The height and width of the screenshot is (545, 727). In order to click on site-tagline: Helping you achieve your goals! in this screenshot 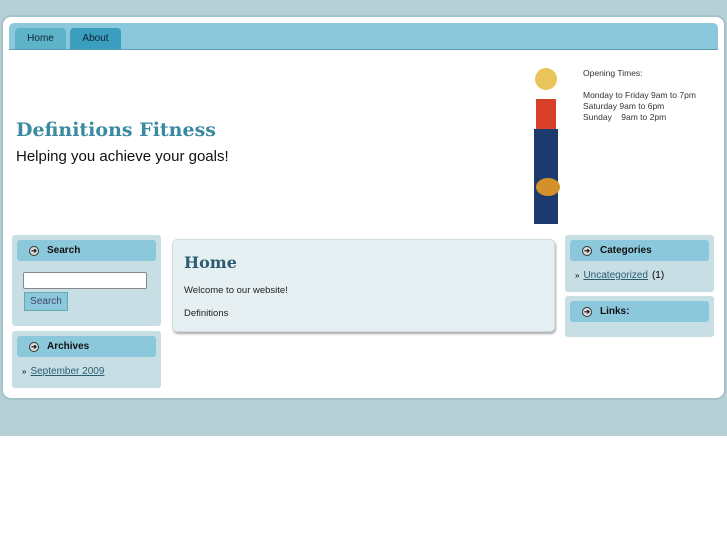, I will do `click(122, 156)`.